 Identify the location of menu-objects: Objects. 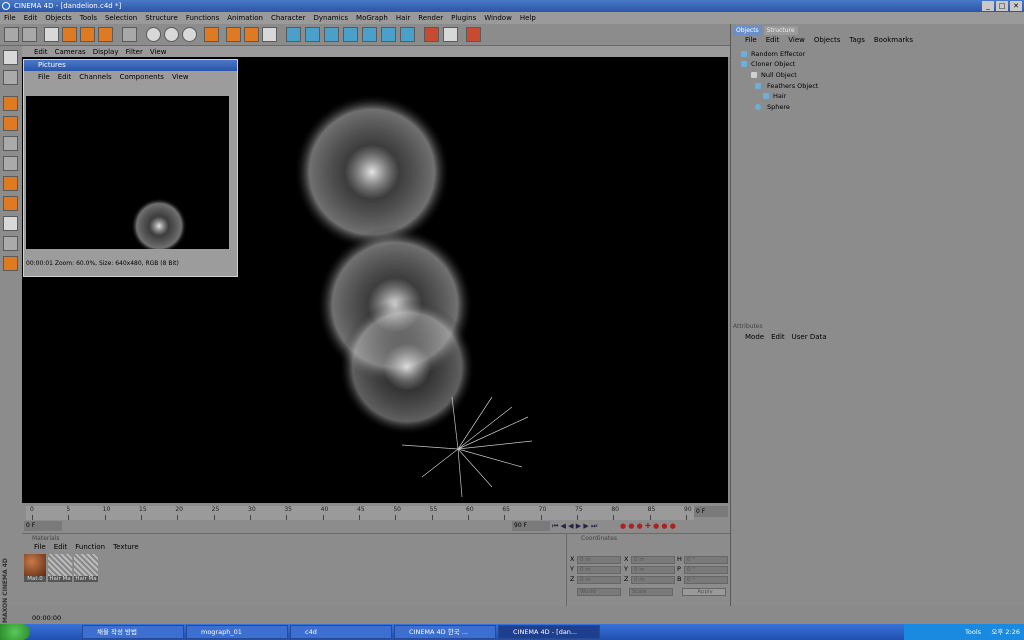
(58, 18).